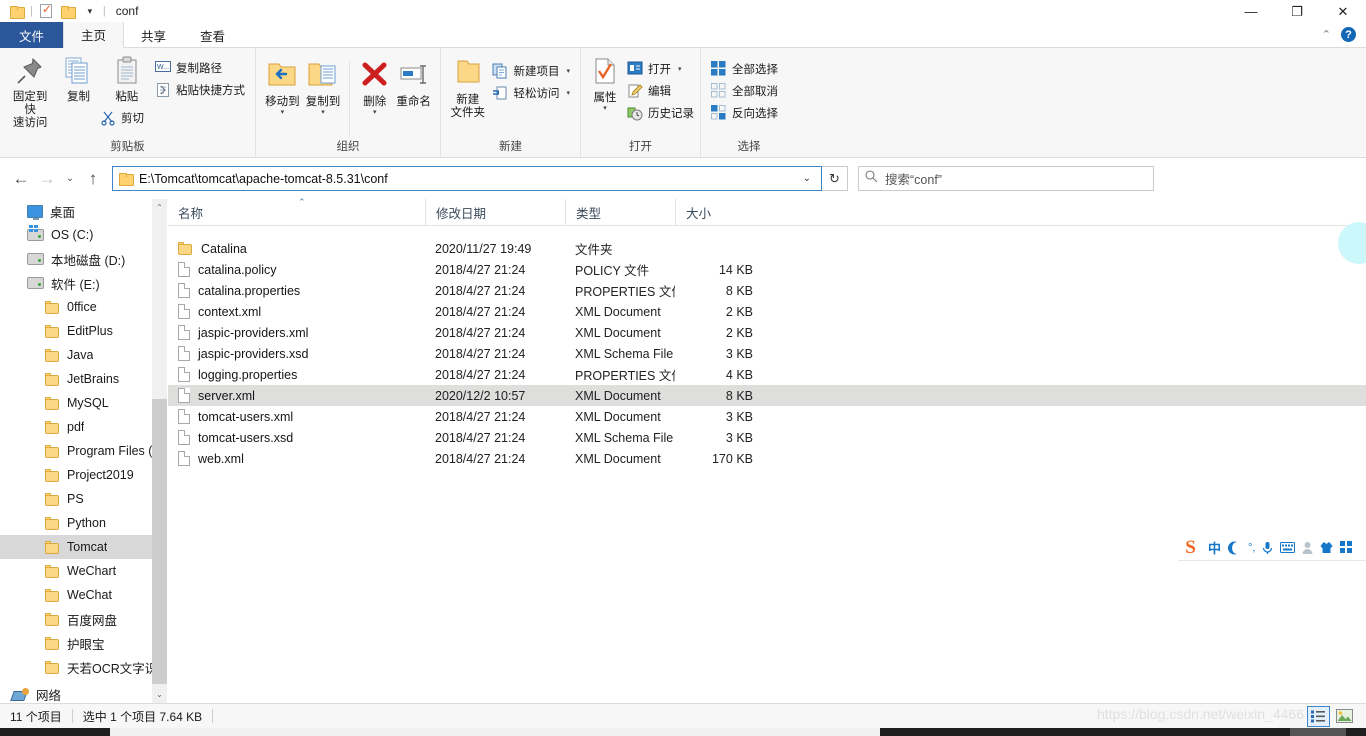  I want to click on back-button: ←, so click(21, 179).